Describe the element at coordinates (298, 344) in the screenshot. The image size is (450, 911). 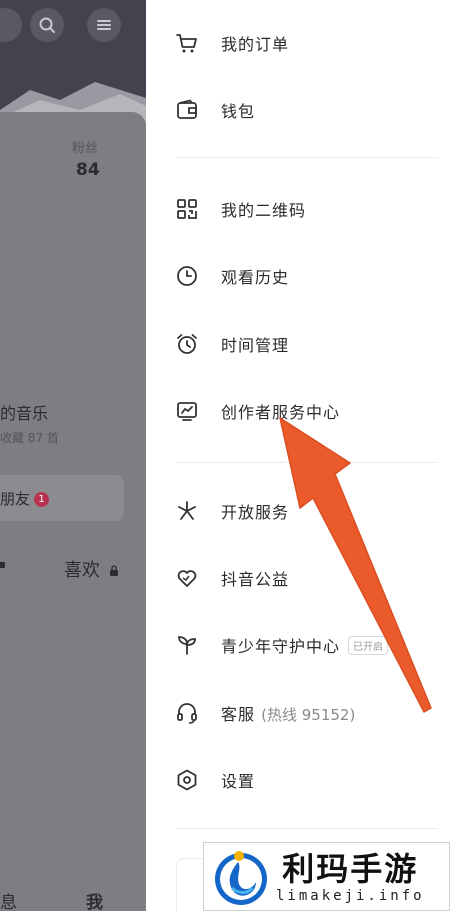
I see `menu-item-time: 时间管理` at that location.